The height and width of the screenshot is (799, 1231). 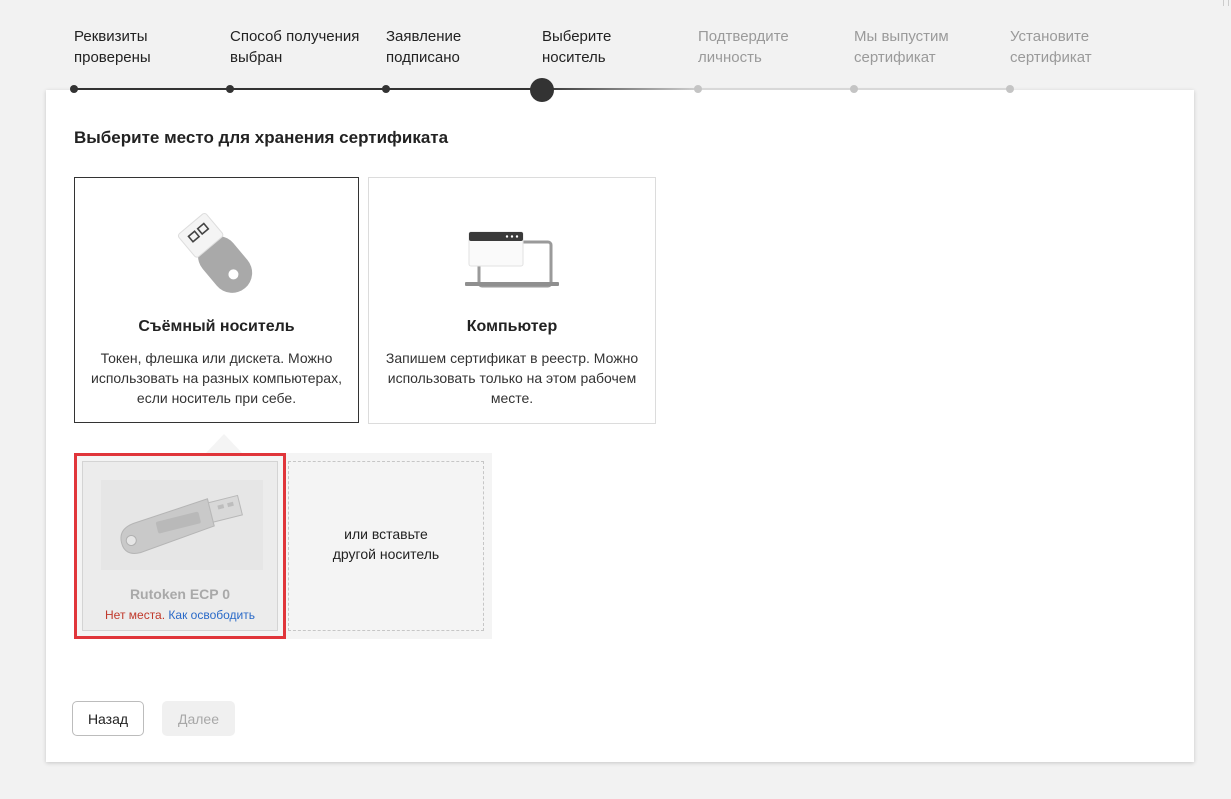 What do you see at coordinates (620, 89) in the screenshot?
I see `step-line-transition` at bounding box center [620, 89].